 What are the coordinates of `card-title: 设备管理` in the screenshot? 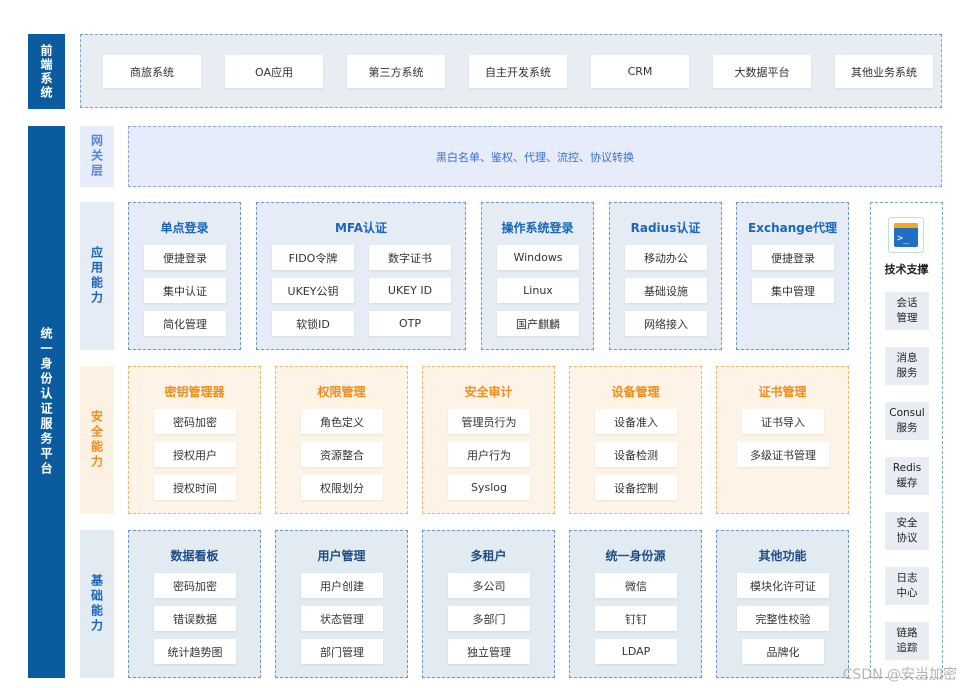 It's located at (635, 392).